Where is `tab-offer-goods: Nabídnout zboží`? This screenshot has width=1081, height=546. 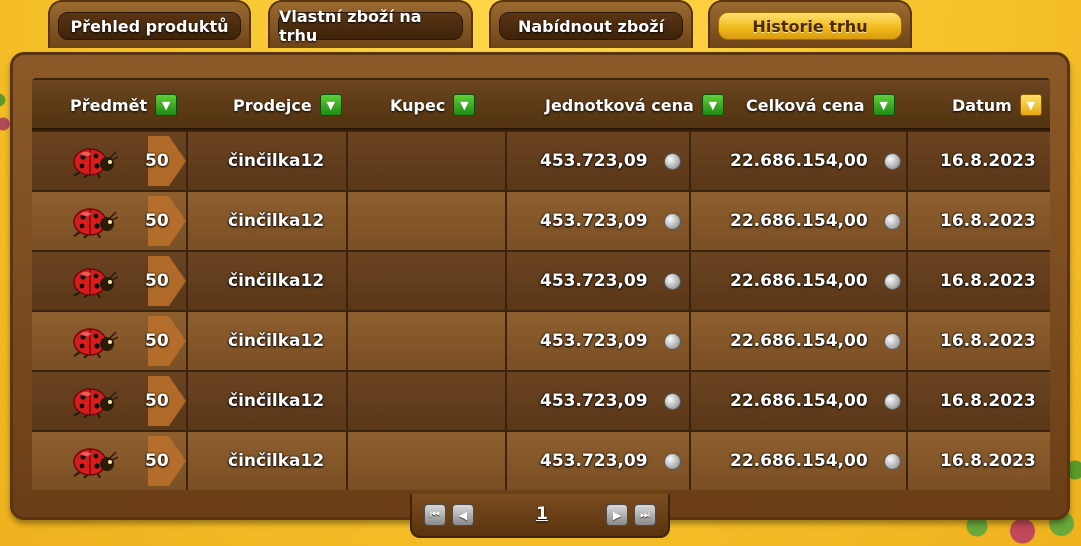 tab-offer-goods: Nabídnout zboží is located at coordinates (591, 24).